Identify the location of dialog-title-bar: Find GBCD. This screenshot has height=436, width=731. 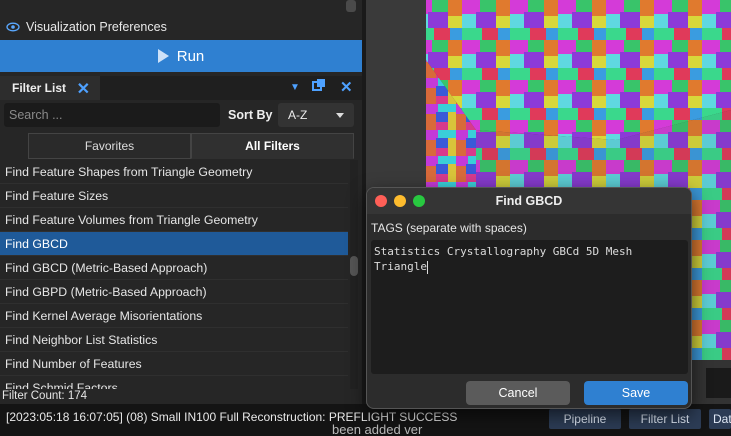
(529, 201).